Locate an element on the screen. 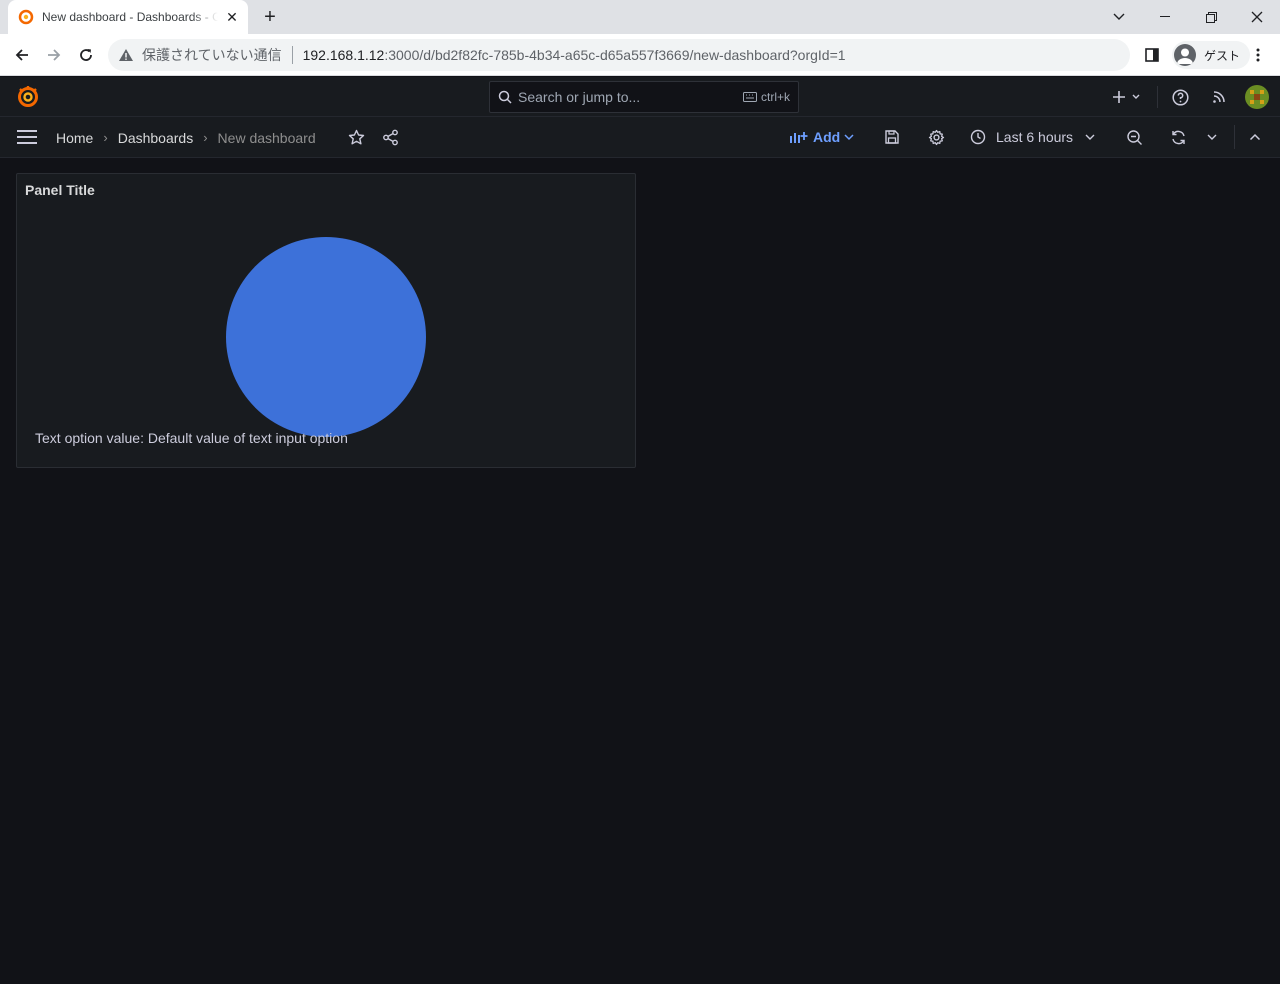  toolbar-divider is located at coordinates (1234, 137).